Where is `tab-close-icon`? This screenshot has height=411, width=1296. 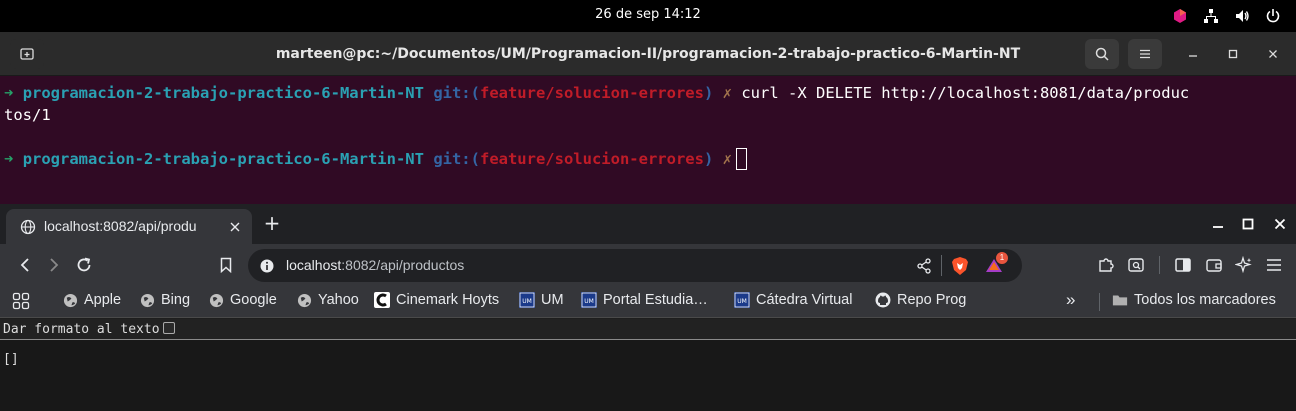 tab-close-icon is located at coordinates (235, 227).